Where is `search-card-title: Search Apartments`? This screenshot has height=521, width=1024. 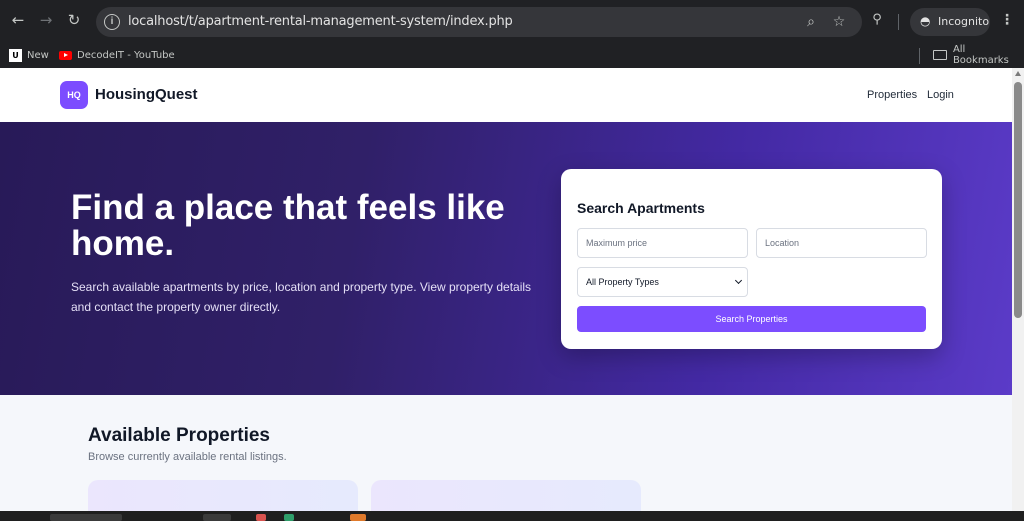 search-card-title: Search Apartments is located at coordinates (641, 208).